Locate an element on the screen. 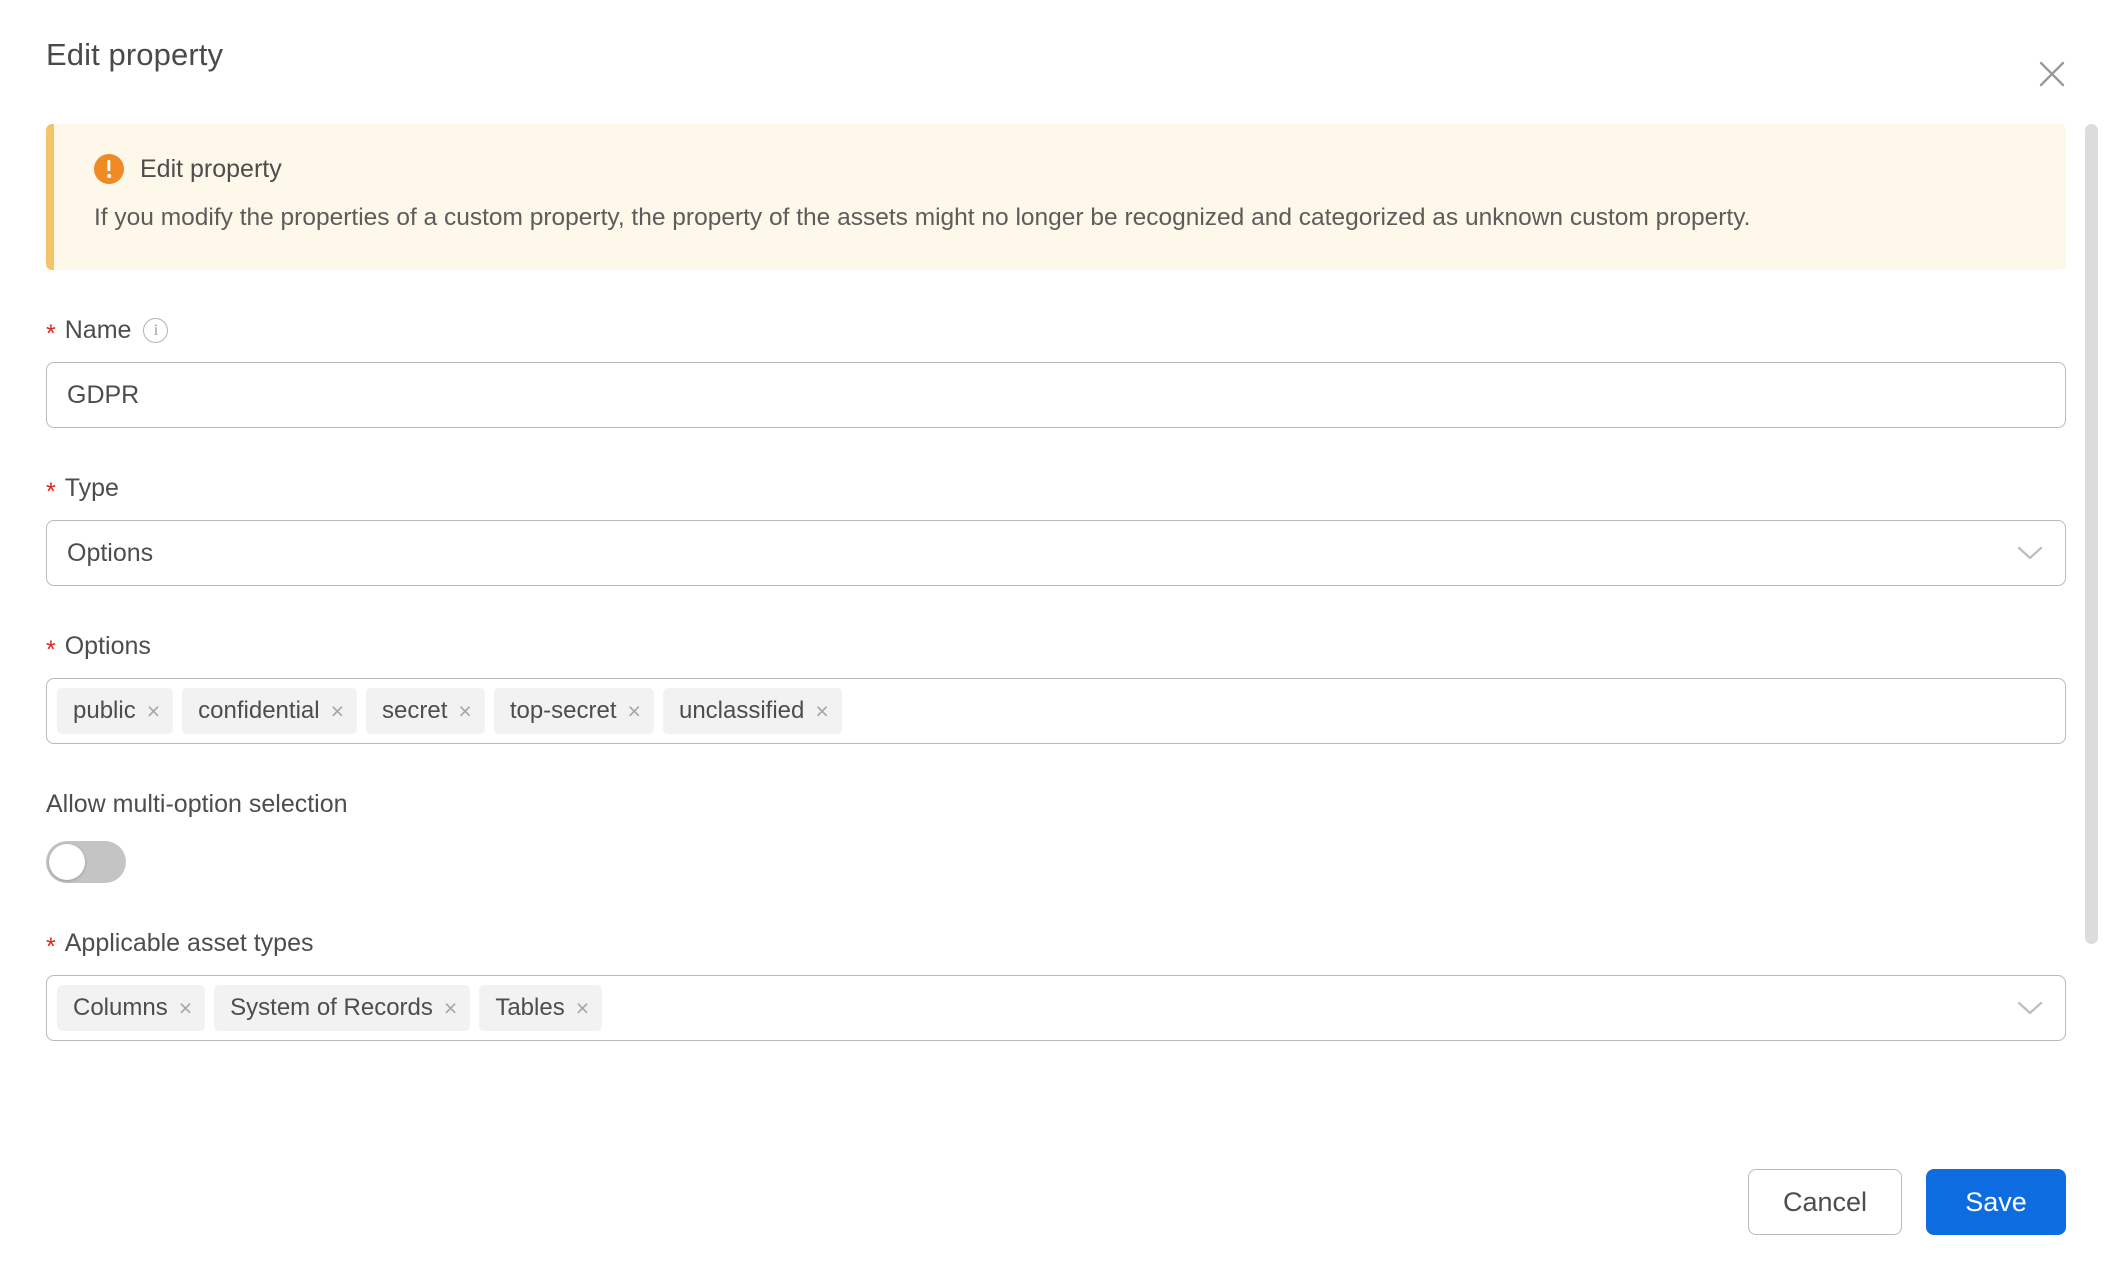 Image resolution: width=2112 pixels, height=1280 pixels. field-multi-option: Allow multi-option selection is located at coordinates (1056, 837).